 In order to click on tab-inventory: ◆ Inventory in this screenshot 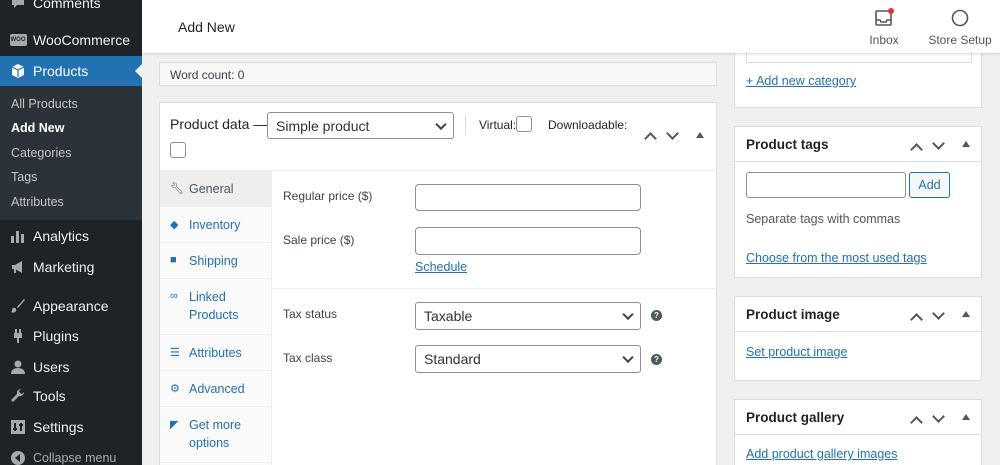, I will do `click(215, 225)`.